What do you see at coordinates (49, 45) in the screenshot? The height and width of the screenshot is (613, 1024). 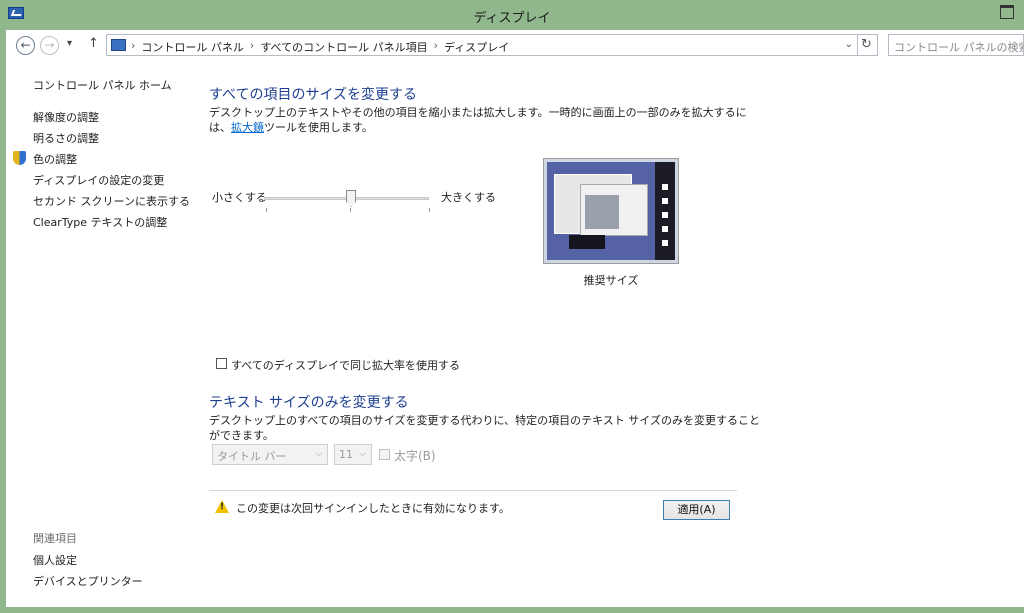 I see `forward-button: →` at bounding box center [49, 45].